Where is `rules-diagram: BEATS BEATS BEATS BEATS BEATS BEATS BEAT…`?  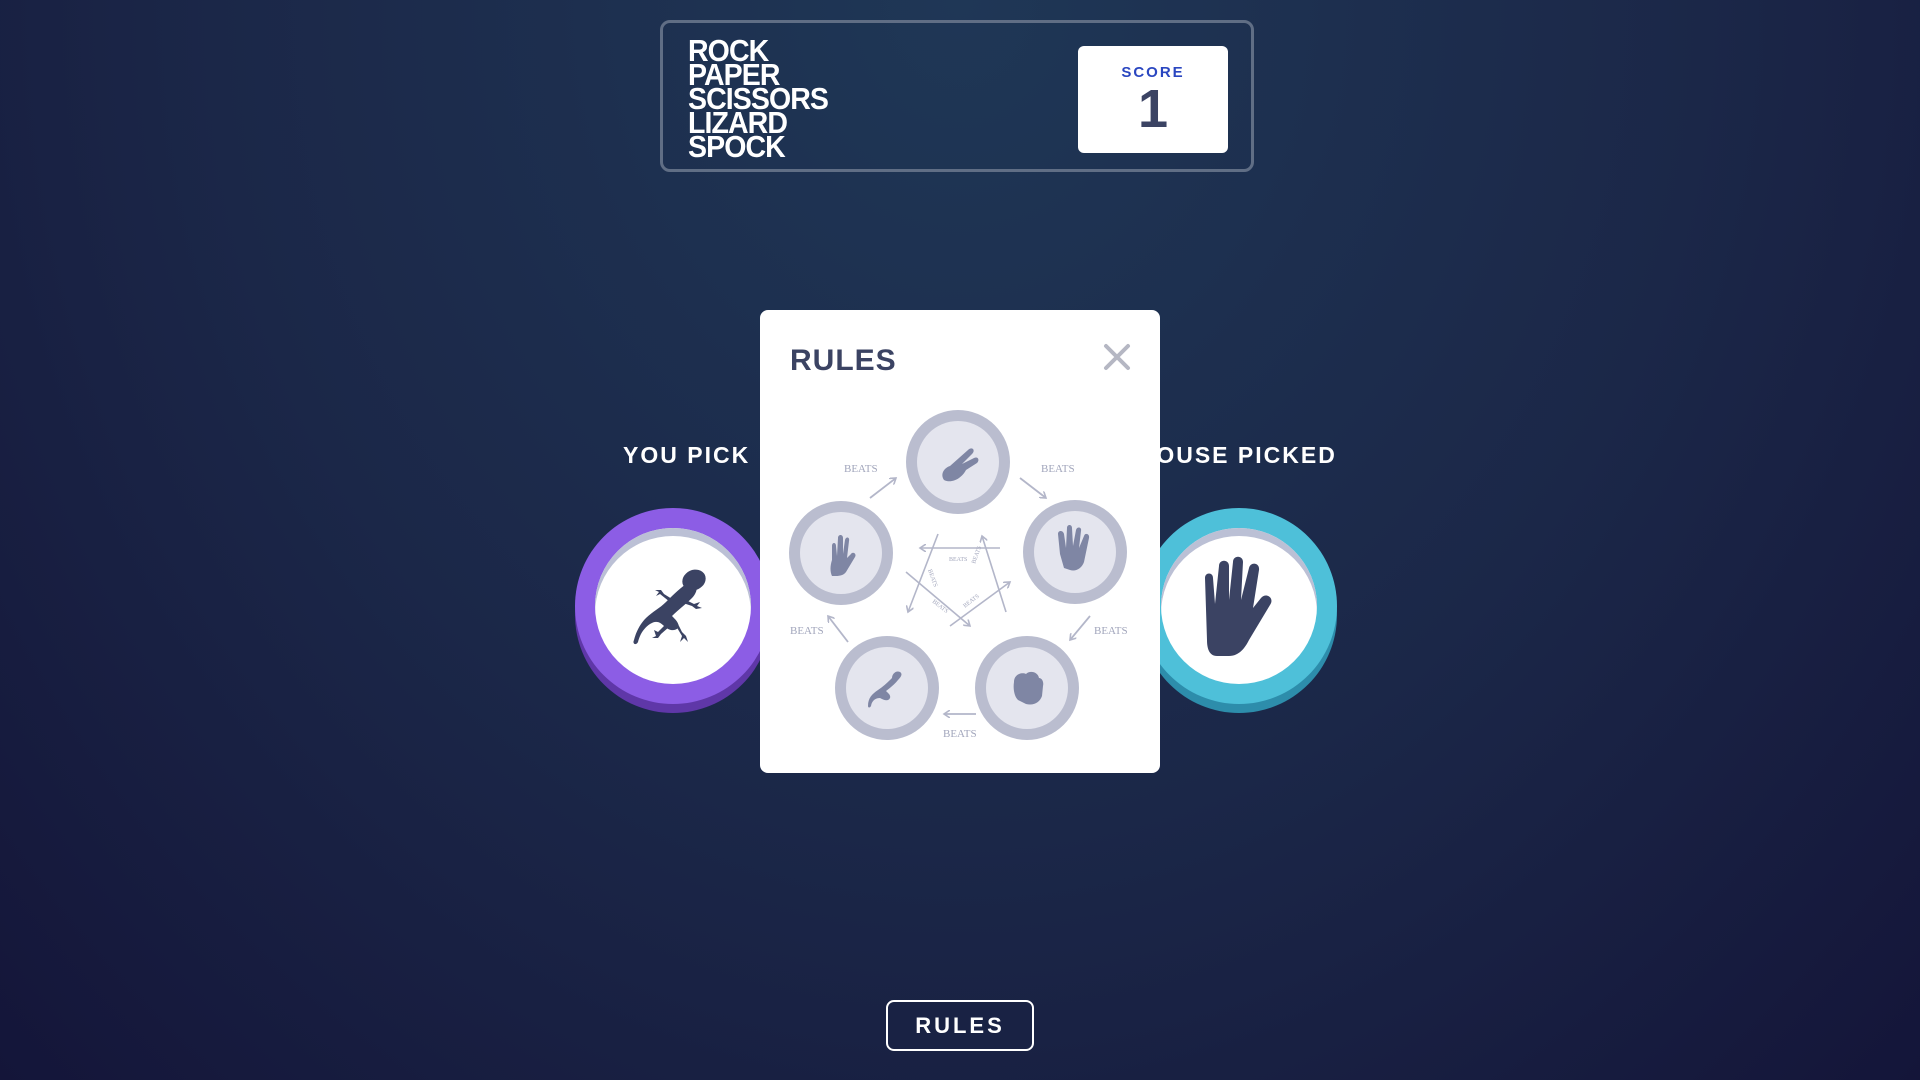 rules-diagram: BEATS BEATS BEATS BEATS BEATS BEATS BEAT… is located at coordinates (958, 575).